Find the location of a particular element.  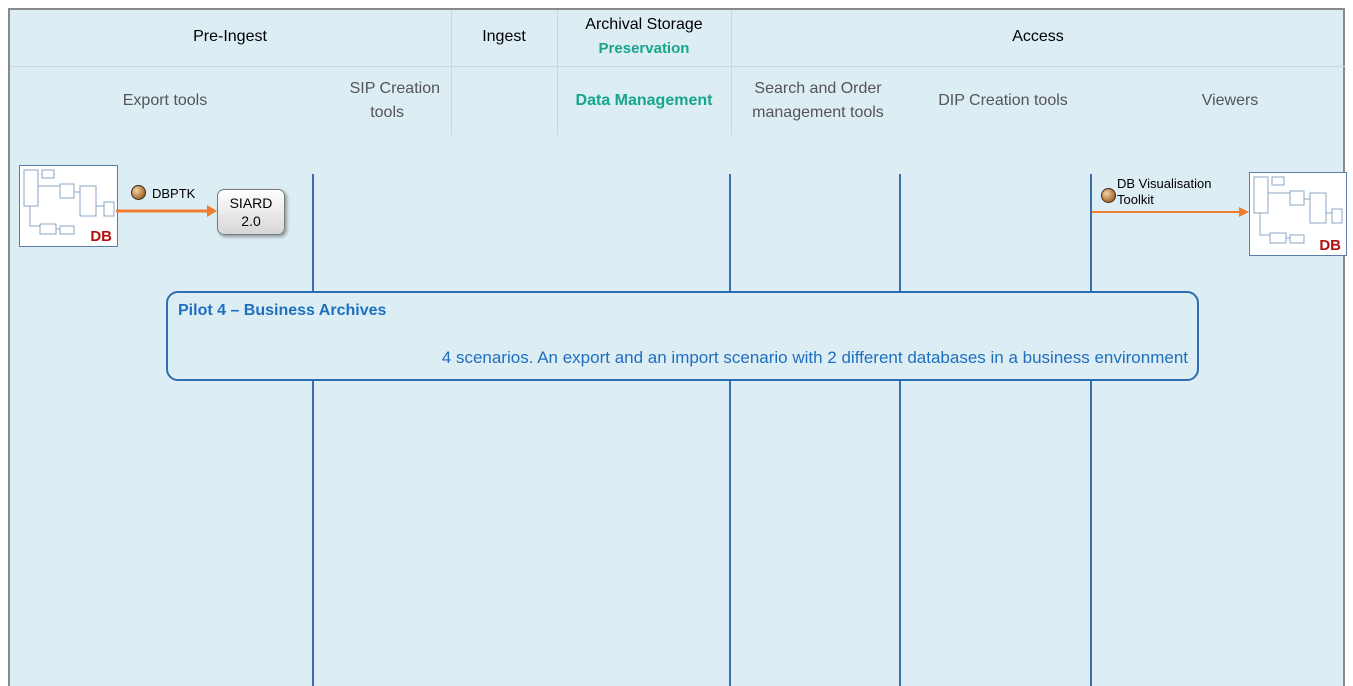

siard-line2: 2.0 is located at coordinates (251, 221).